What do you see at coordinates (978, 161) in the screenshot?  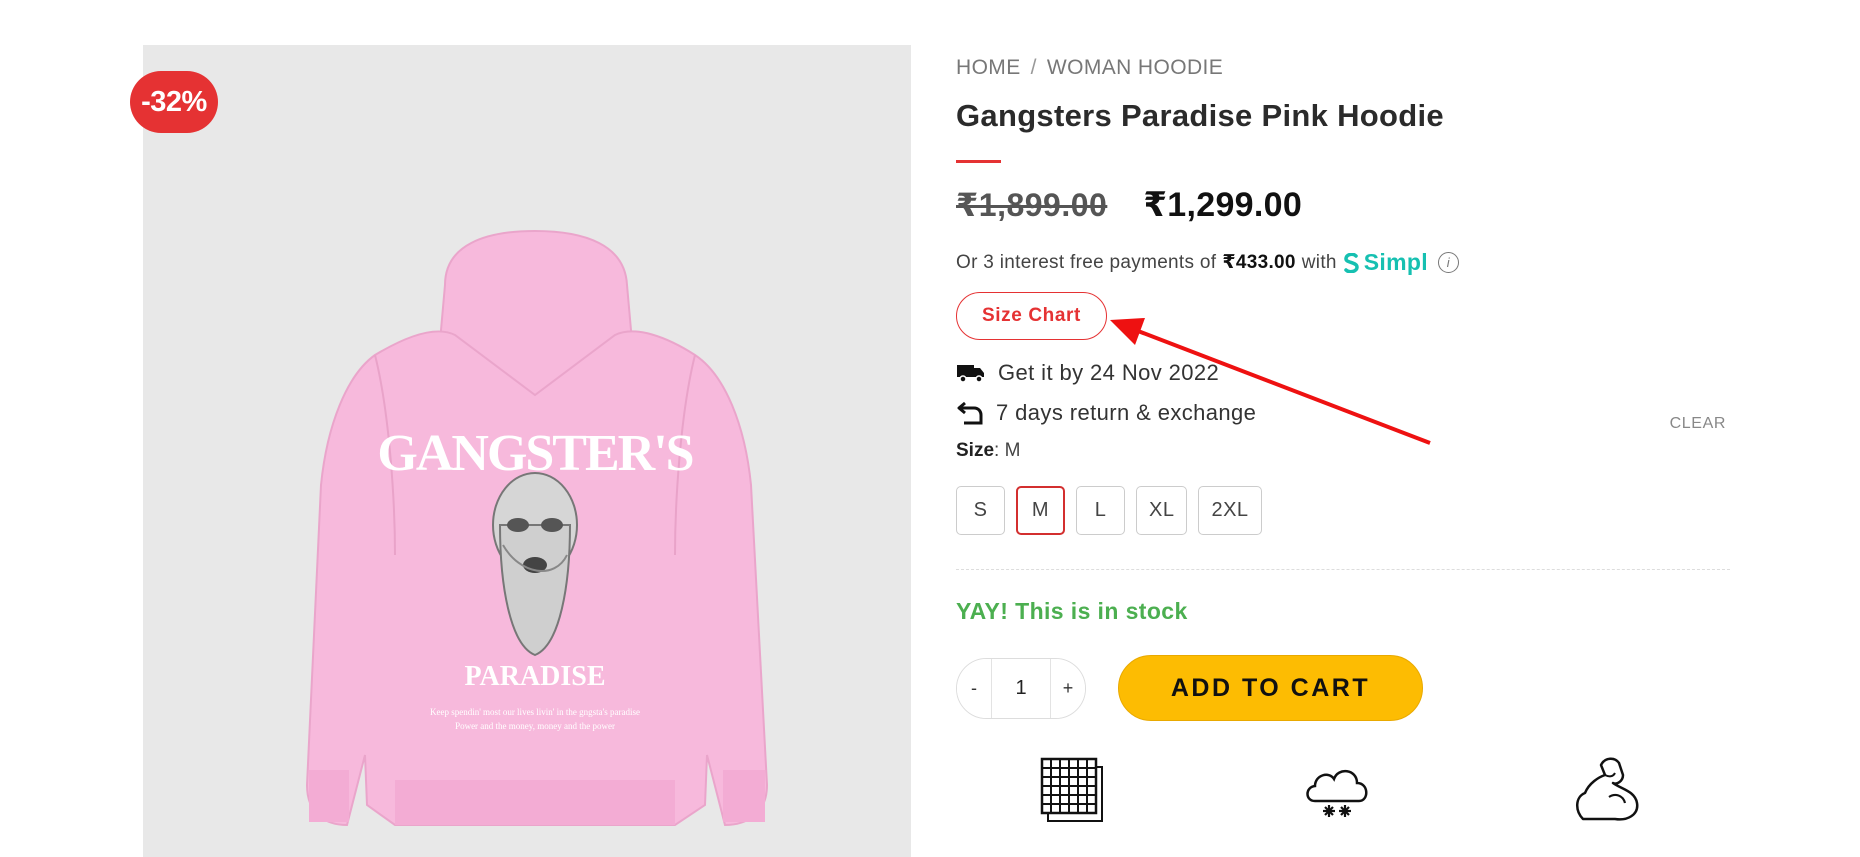 I see `title-divider` at bounding box center [978, 161].